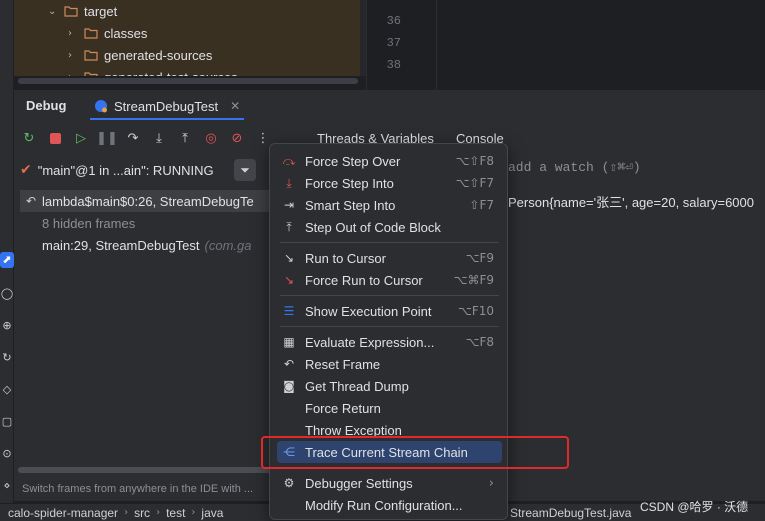 The height and width of the screenshot is (521, 765). I want to click on vcs-tool-icon: ⊙, so click(7, 454).